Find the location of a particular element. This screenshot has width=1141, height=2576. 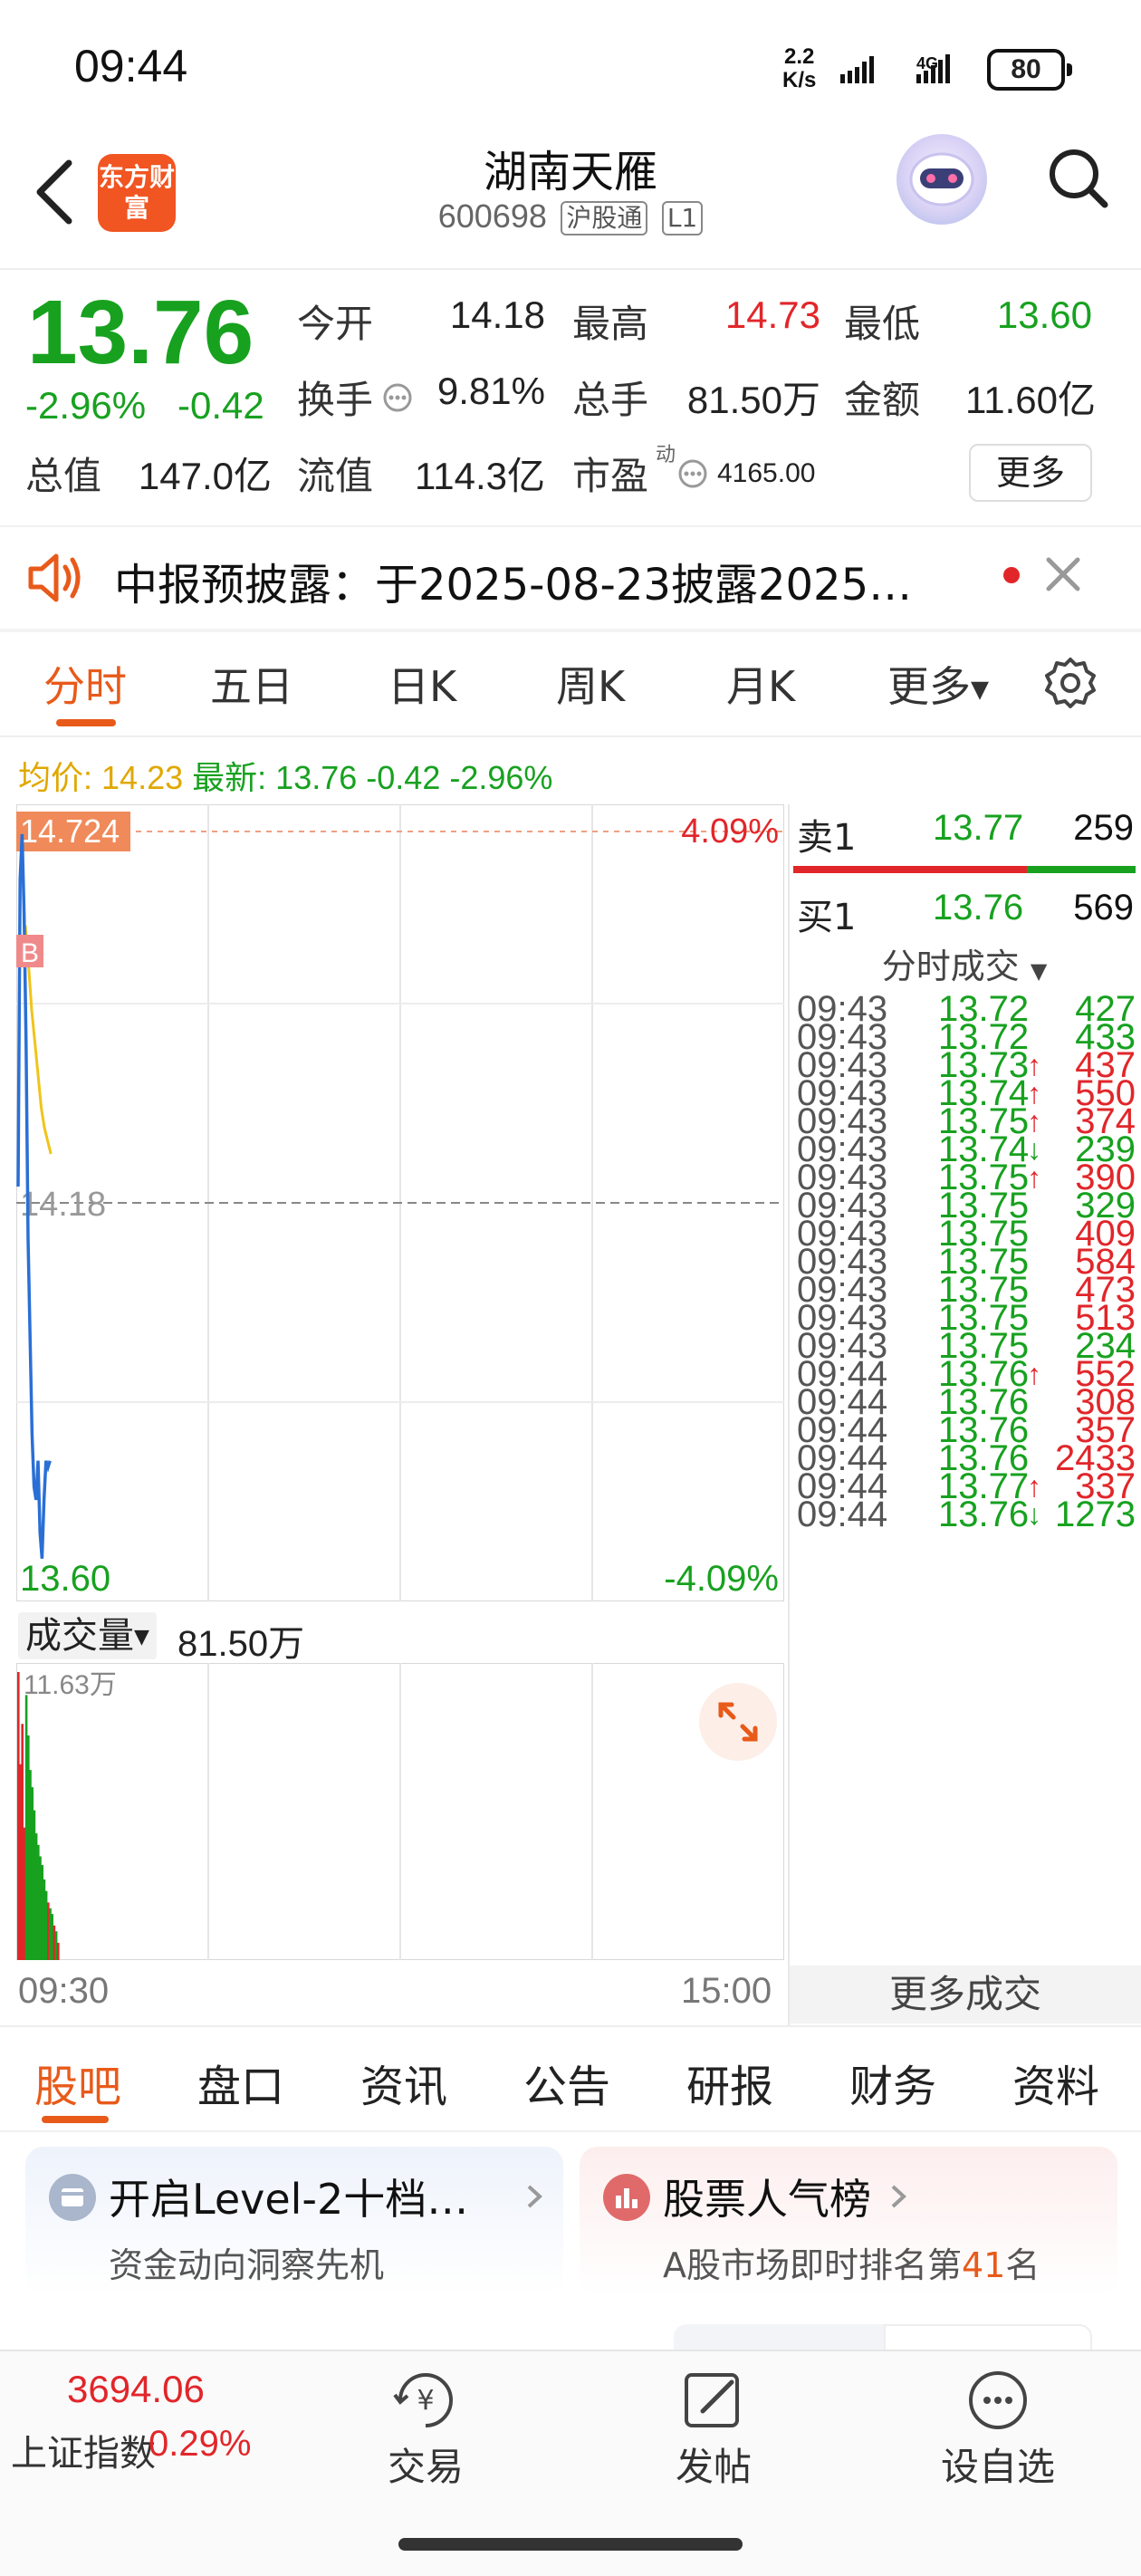

rank-subtitle: A股市场即时排名第41名 is located at coordinates (852, 2262).